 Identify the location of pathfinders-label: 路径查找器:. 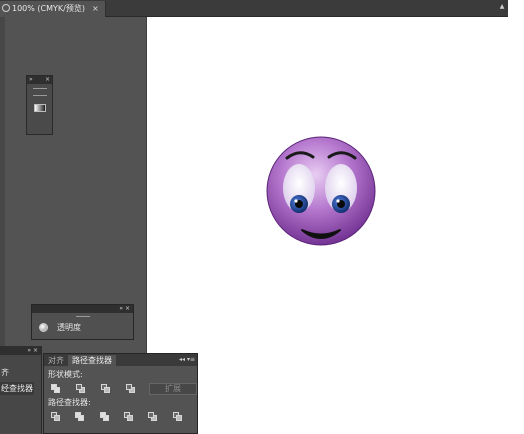
(69, 402).